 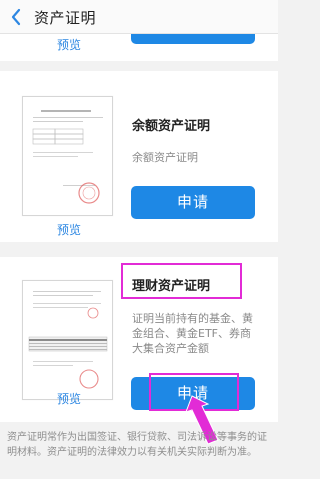 What do you see at coordinates (181, 281) in the screenshot?
I see `title-highlight-box` at bounding box center [181, 281].